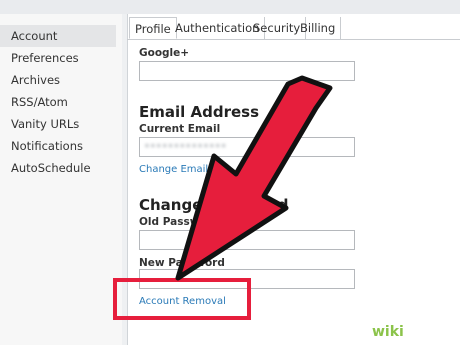 Image resolution: width=460 pixels, height=345 pixels. What do you see at coordinates (421, 332) in the screenshot?
I see `watermark-suffix: How` at bounding box center [421, 332].